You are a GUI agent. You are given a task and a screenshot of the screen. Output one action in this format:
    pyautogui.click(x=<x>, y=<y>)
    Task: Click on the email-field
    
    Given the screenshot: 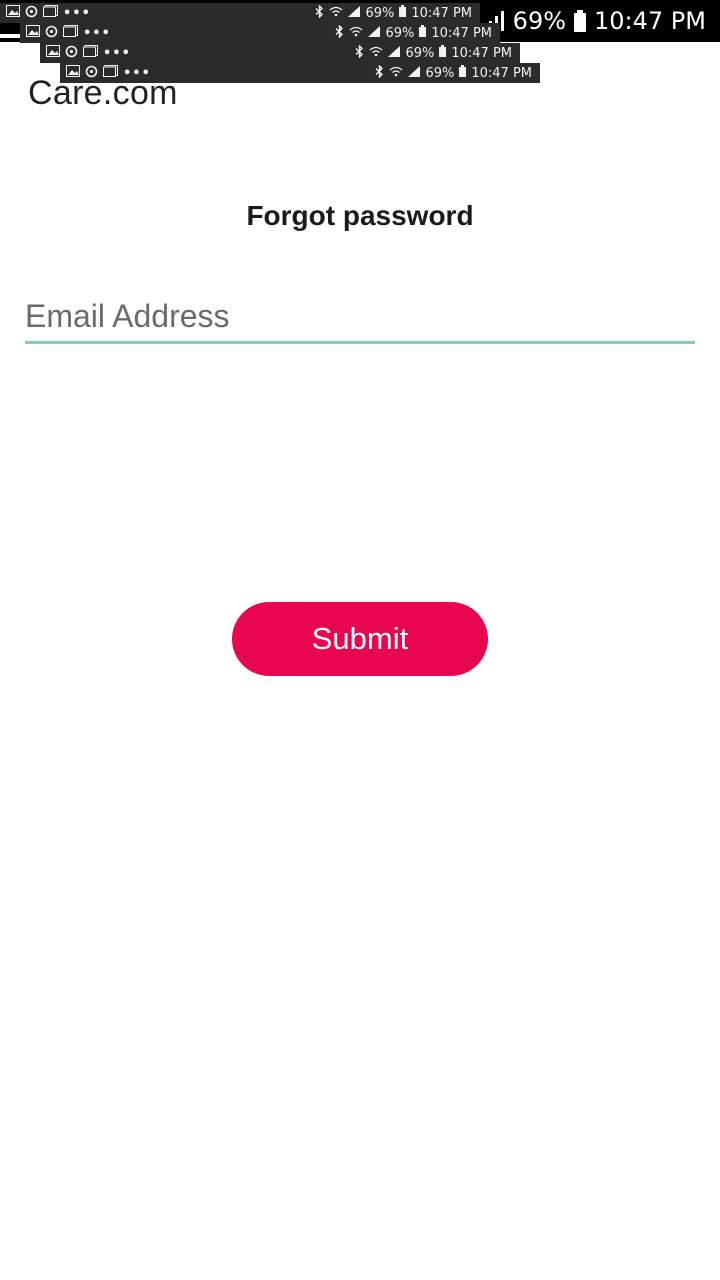 What is the action you would take?
    pyautogui.click(x=360, y=316)
    